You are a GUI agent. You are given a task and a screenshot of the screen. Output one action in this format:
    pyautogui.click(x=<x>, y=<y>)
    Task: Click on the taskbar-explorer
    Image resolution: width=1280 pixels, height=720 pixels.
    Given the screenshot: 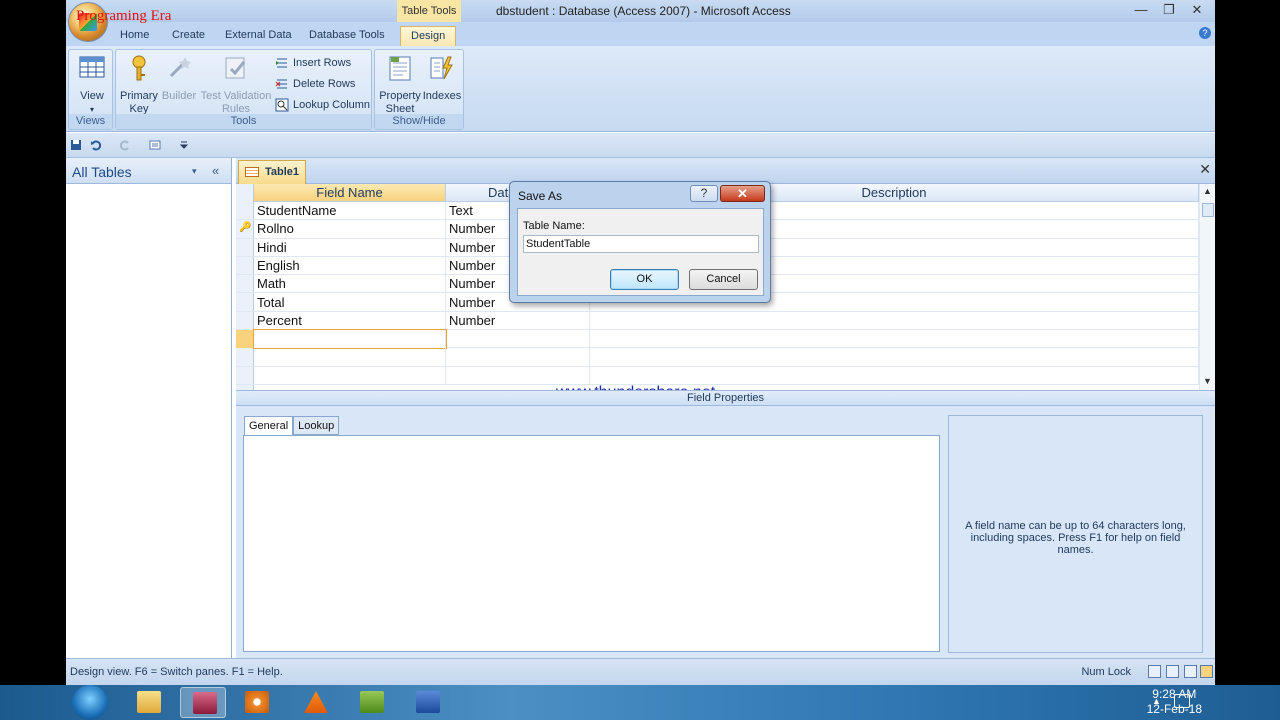 What is the action you would take?
    pyautogui.click(x=148, y=702)
    